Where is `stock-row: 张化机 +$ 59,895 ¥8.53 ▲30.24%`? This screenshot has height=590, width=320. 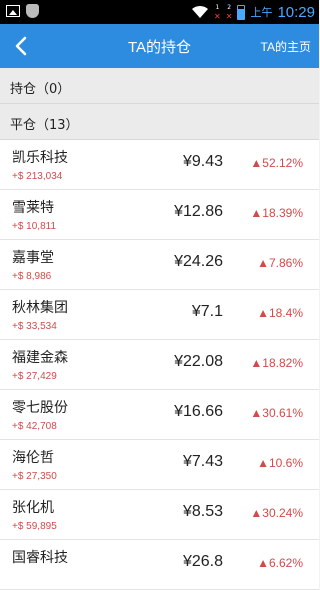
stock-row: 张化机 +$ 59,895 ¥8.53 ▲30.24% is located at coordinates (159, 515).